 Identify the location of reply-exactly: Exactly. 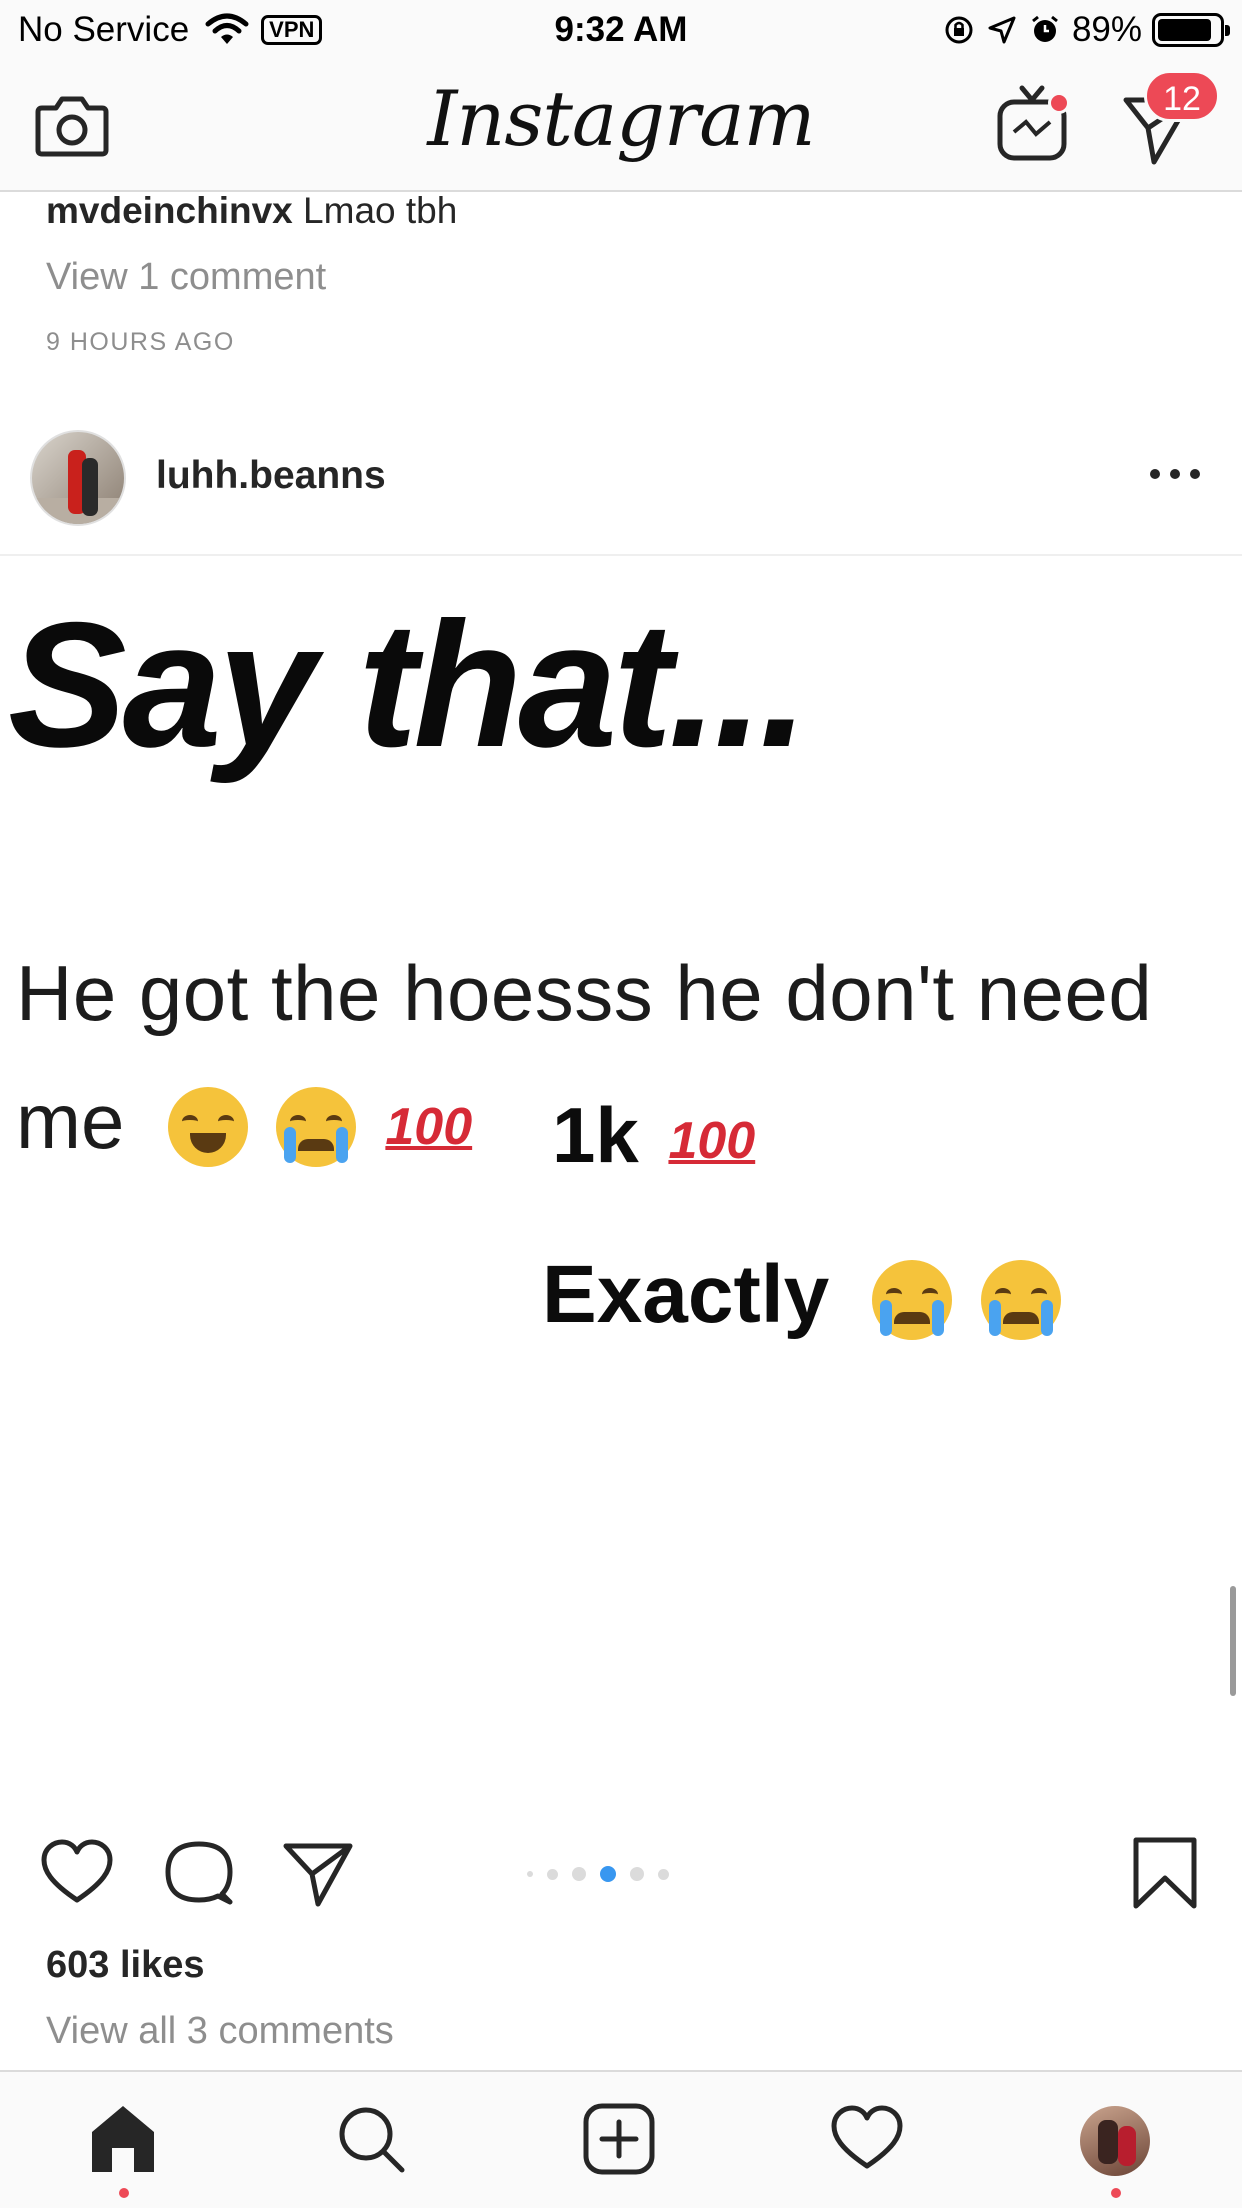
(801, 1295).